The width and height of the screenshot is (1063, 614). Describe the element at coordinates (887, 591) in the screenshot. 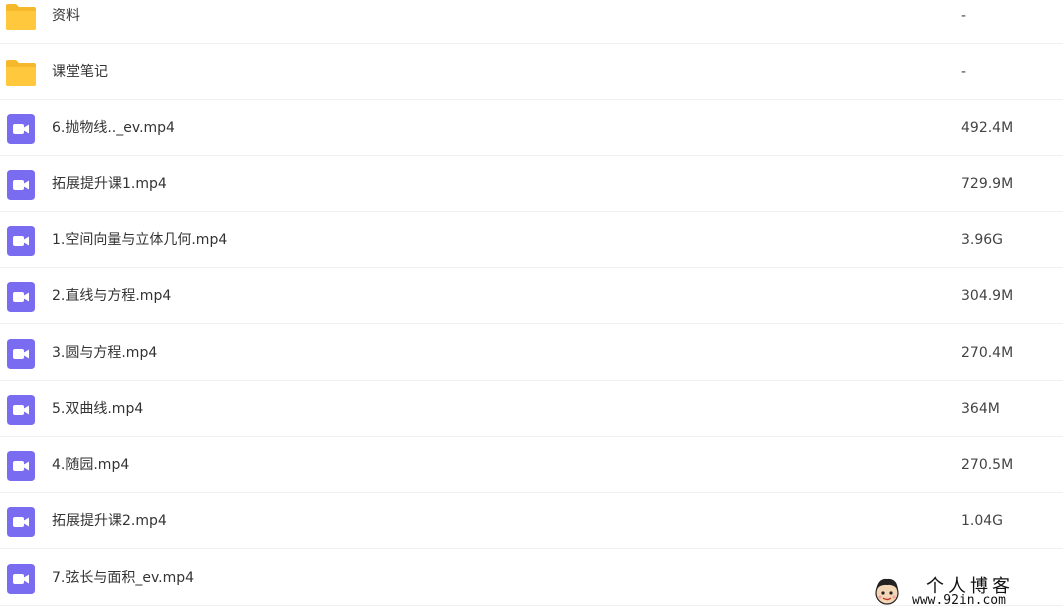

I see `cartoon-avatar-icon` at that location.